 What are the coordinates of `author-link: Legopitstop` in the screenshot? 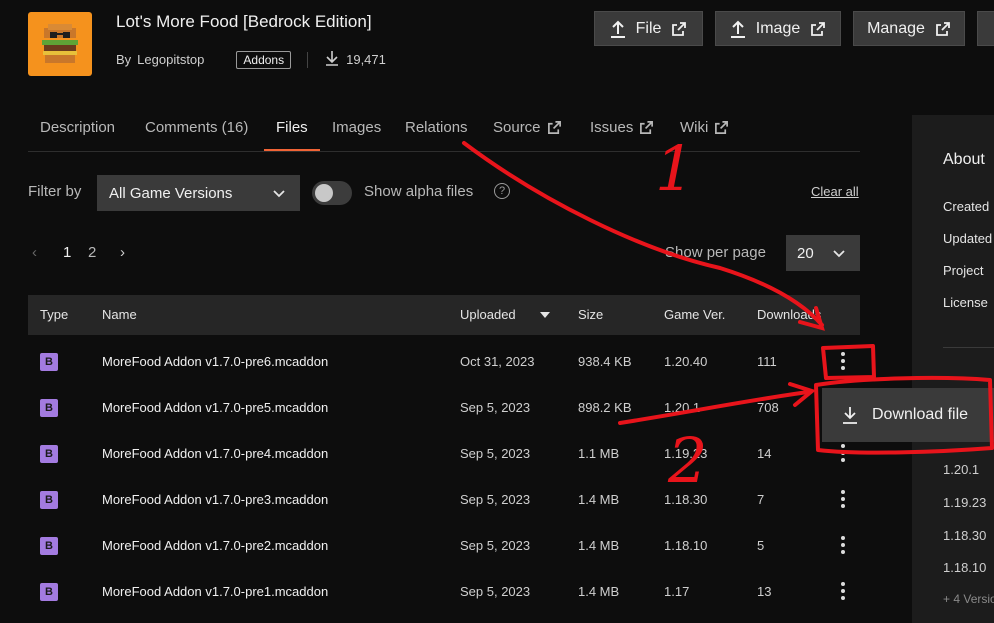 It's located at (170, 59).